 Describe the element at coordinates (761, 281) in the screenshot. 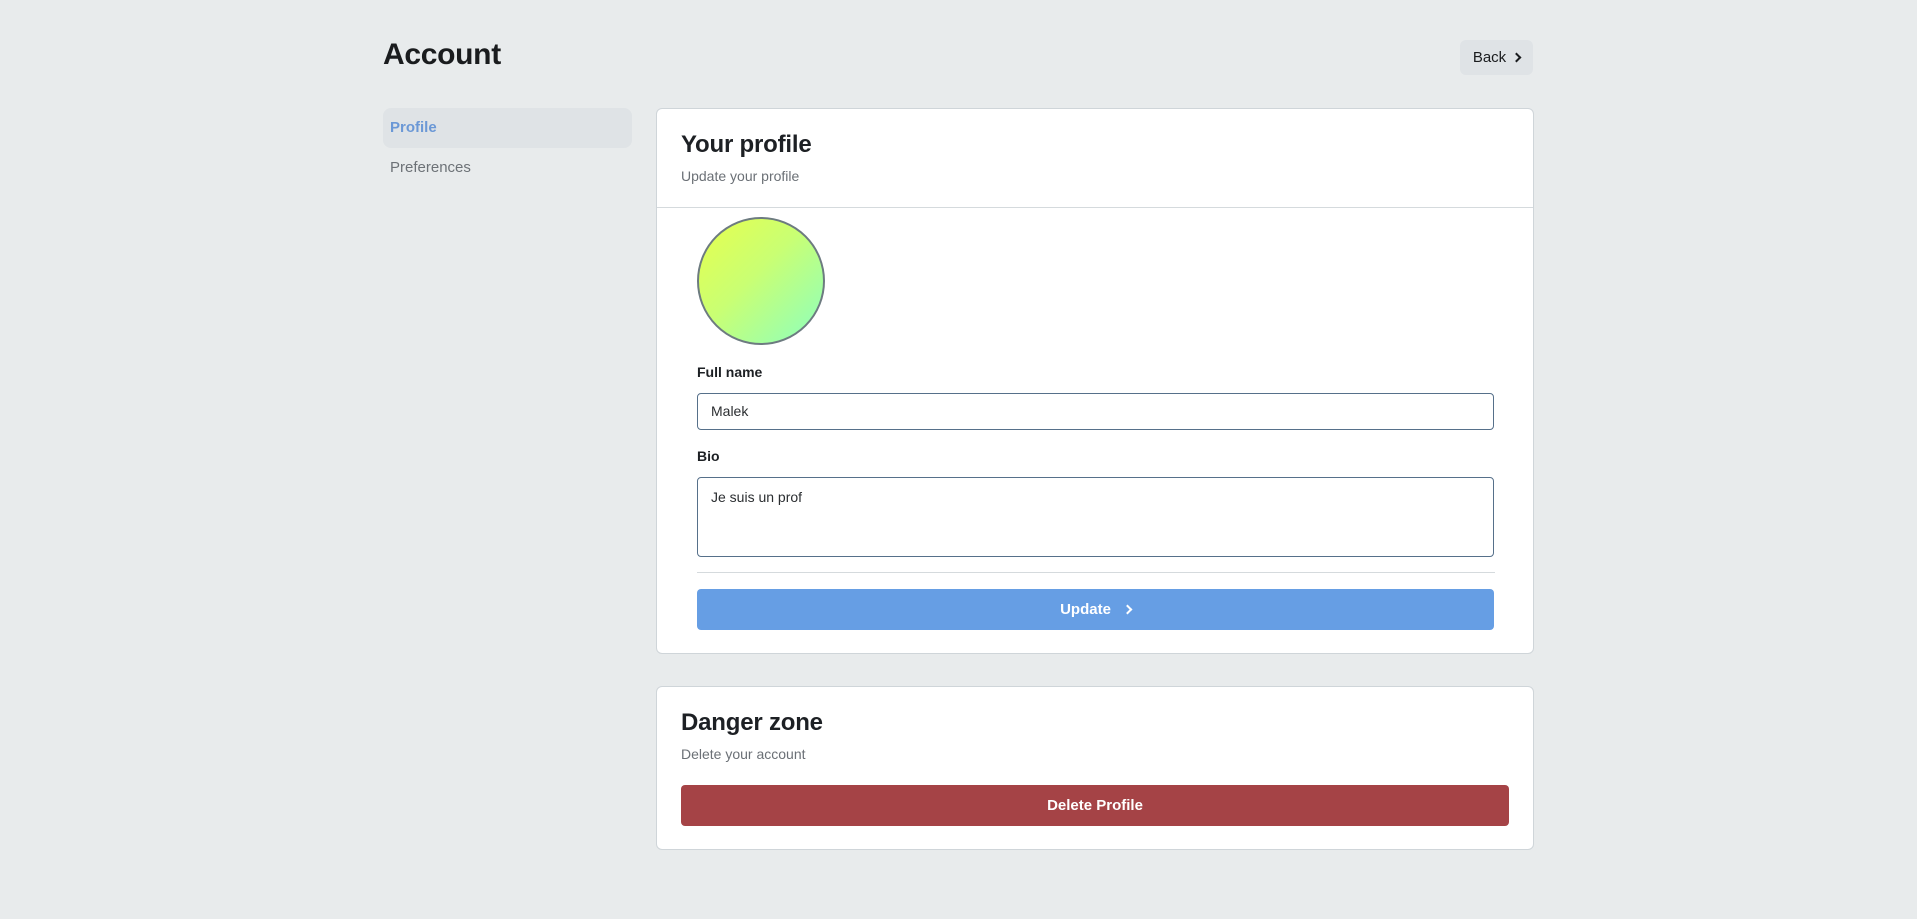

I see `avatar` at that location.